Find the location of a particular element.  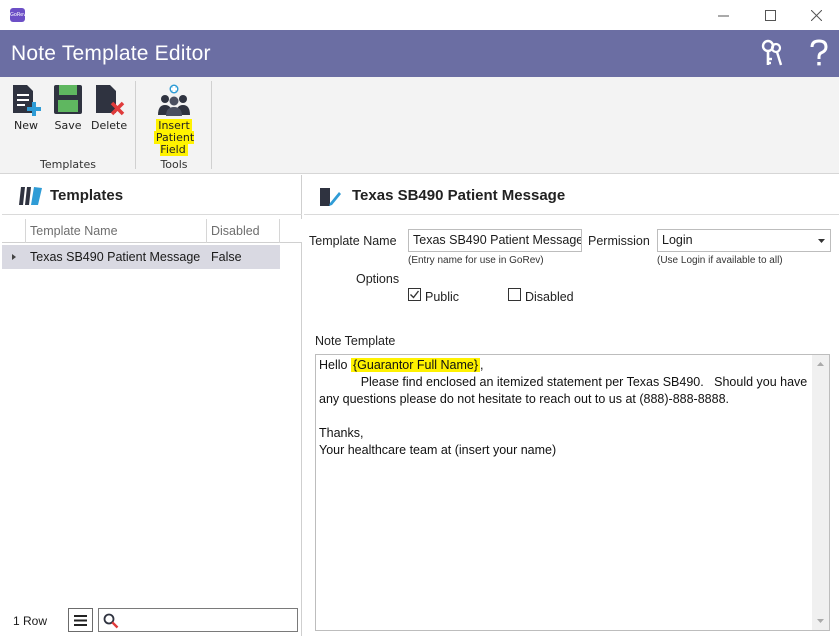

hamburger-menu-icon is located at coordinates (80, 620).